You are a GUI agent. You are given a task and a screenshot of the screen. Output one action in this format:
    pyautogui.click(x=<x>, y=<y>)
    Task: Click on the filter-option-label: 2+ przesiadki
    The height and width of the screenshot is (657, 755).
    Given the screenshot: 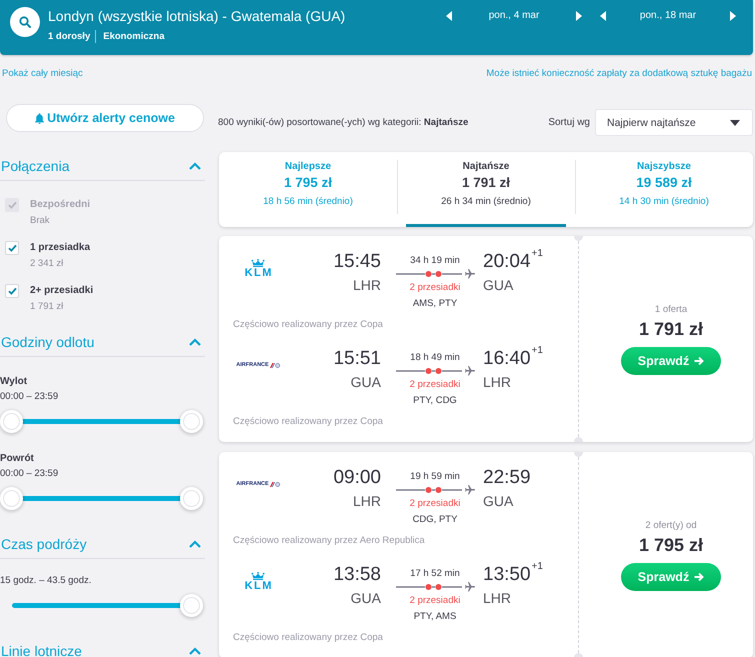 What is the action you would take?
    pyautogui.click(x=62, y=291)
    